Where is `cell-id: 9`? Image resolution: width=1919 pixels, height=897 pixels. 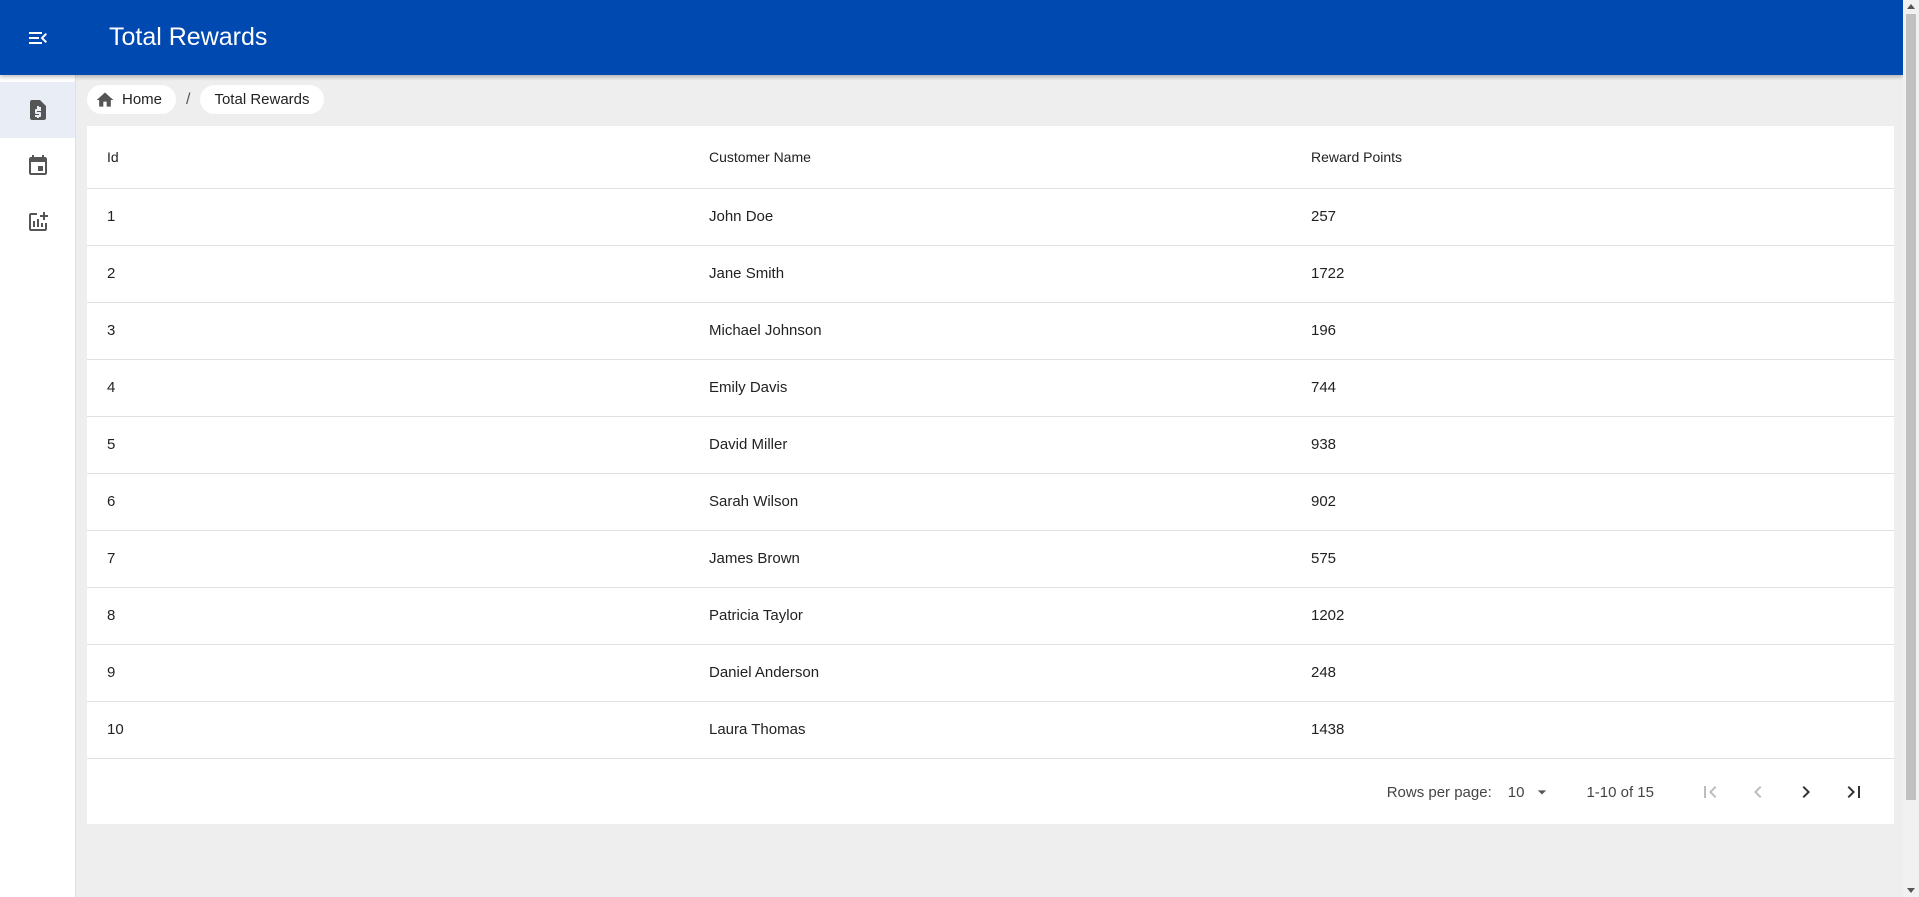
cell-id: 9 is located at coordinates (388, 673).